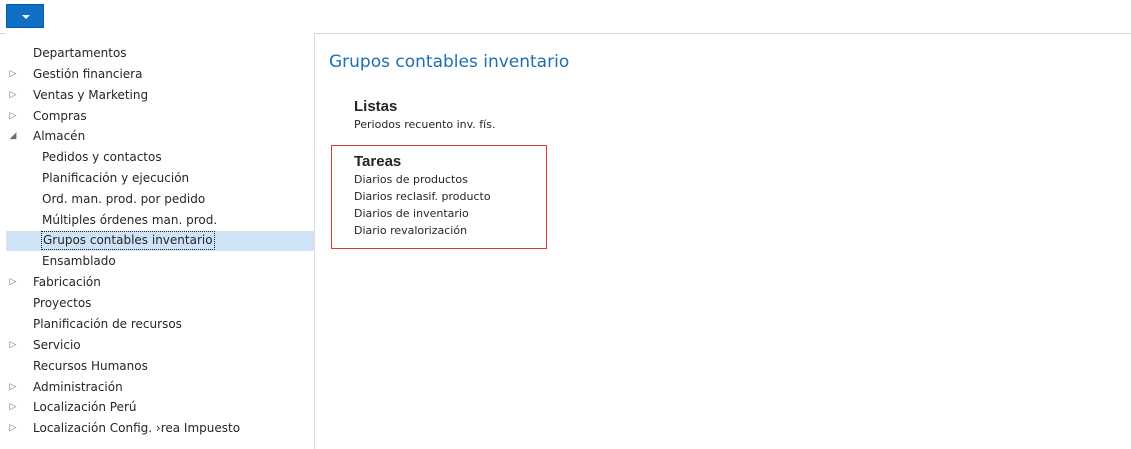 The image size is (1131, 449). I want to click on nav-item-planificacion-ejecucion: Planificación y ejecución, so click(160, 178).